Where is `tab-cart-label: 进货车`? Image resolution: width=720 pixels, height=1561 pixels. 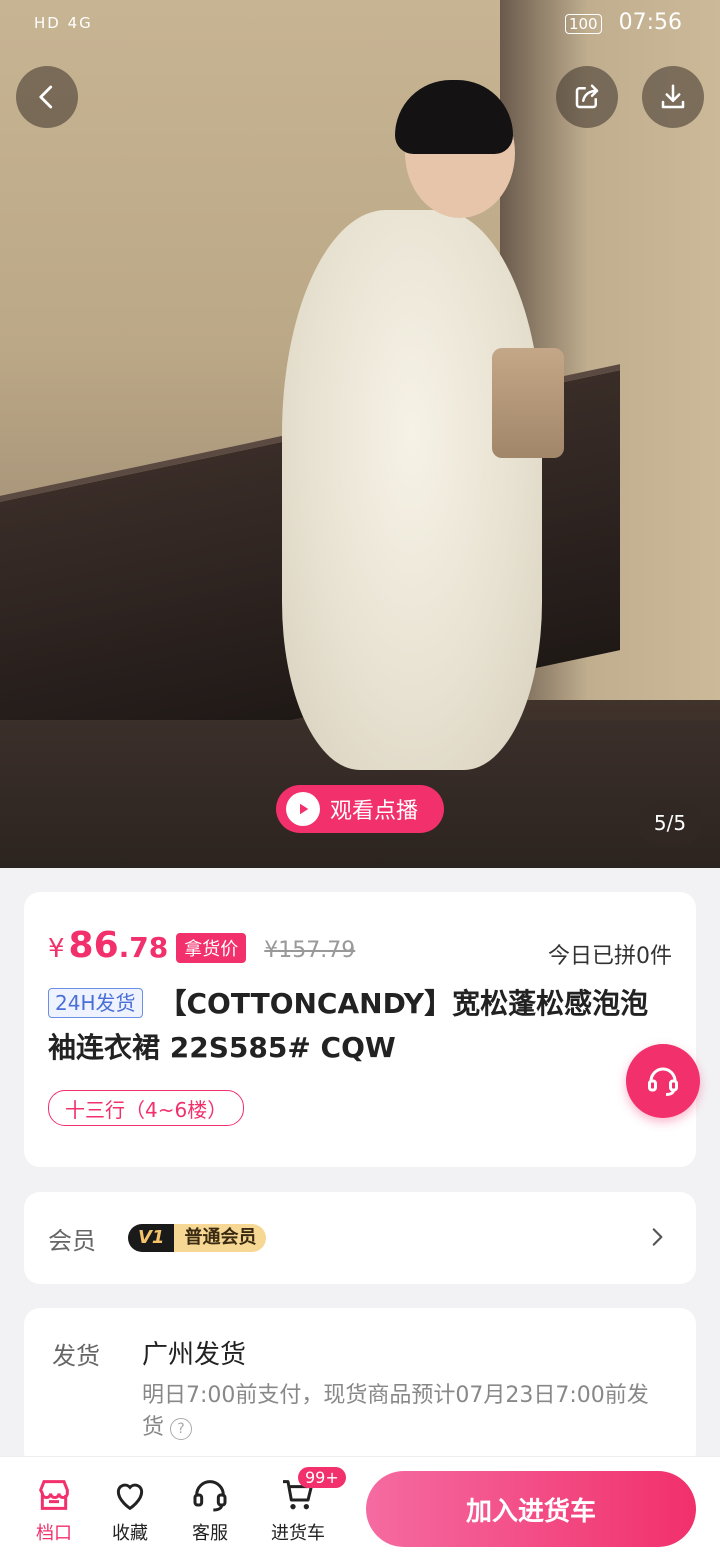 tab-cart-label: 进货车 is located at coordinates (298, 1533).